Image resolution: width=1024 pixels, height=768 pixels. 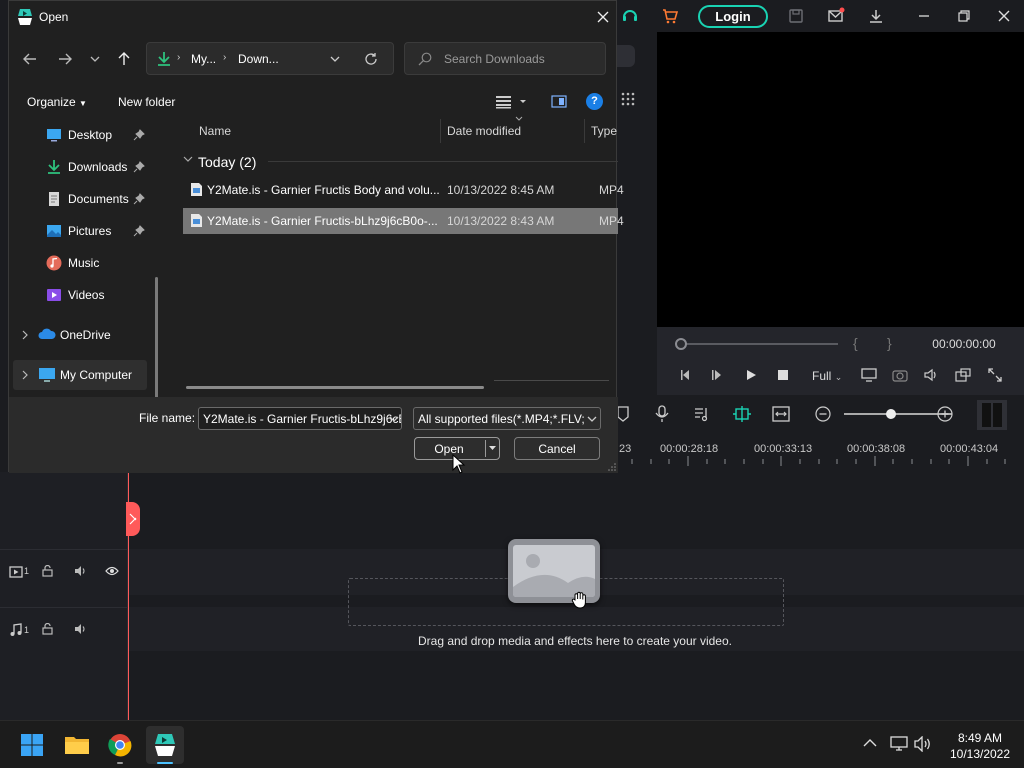 I want to click on resize-grip-icon, so click(x=612, y=467).